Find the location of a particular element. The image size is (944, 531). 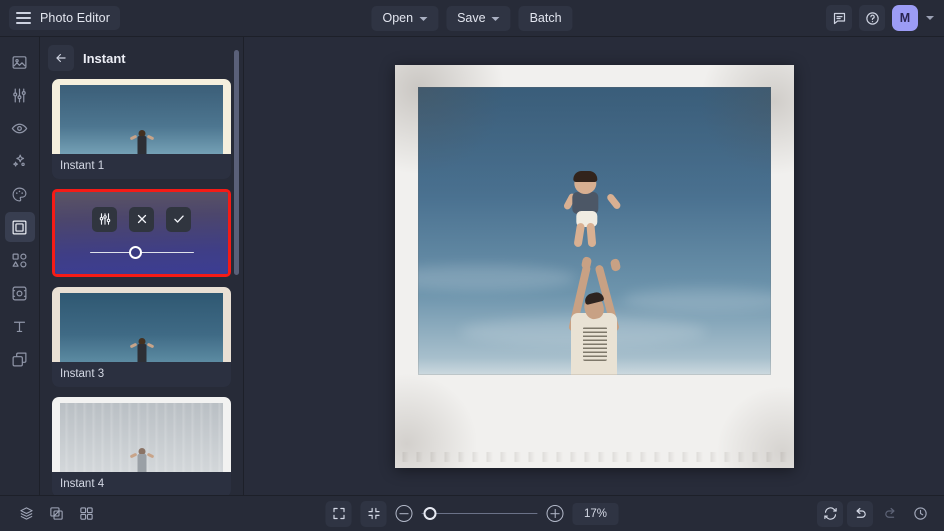

text-icon is located at coordinates (19, 326).